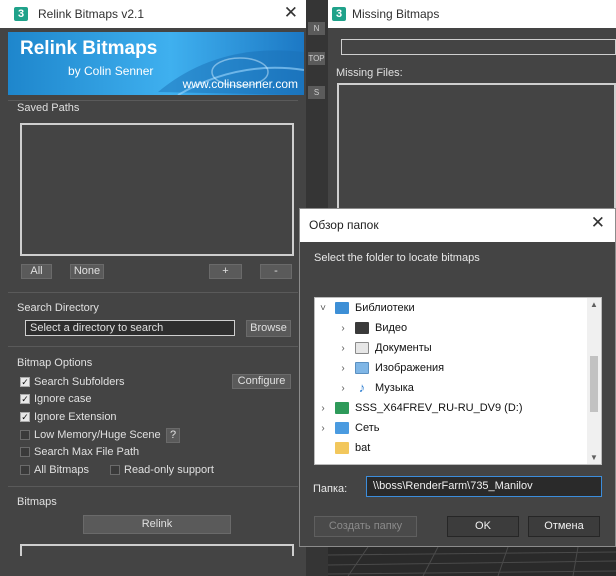 The width and height of the screenshot is (616, 576). What do you see at coordinates (169, 470) in the screenshot?
I see `option-label: Read-only support` at bounding box center [169, 470].